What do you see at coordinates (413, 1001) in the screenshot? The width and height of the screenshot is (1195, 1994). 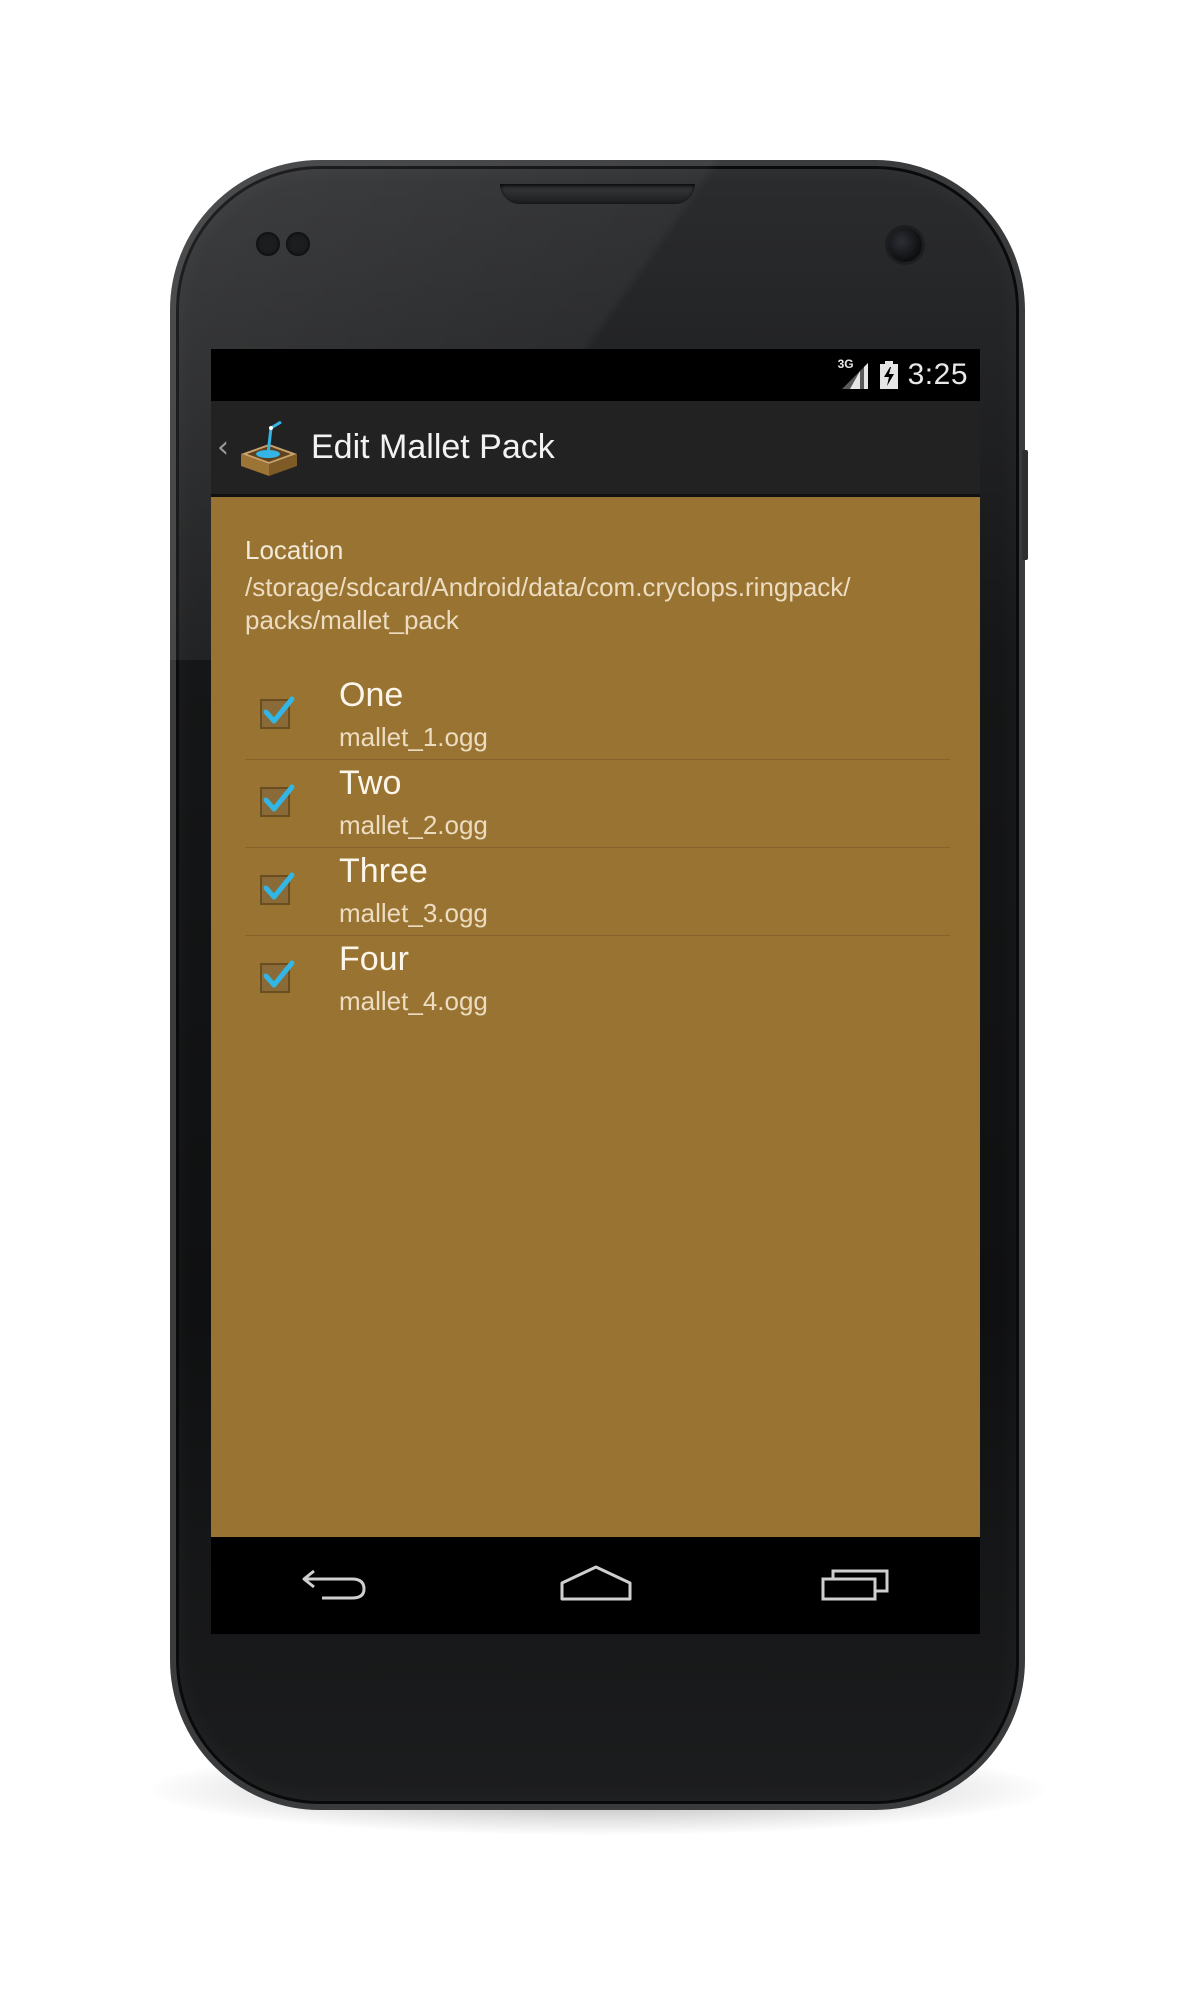 I see `item-filename: mallet_4.ogg` at bounding box center [413, 1001].